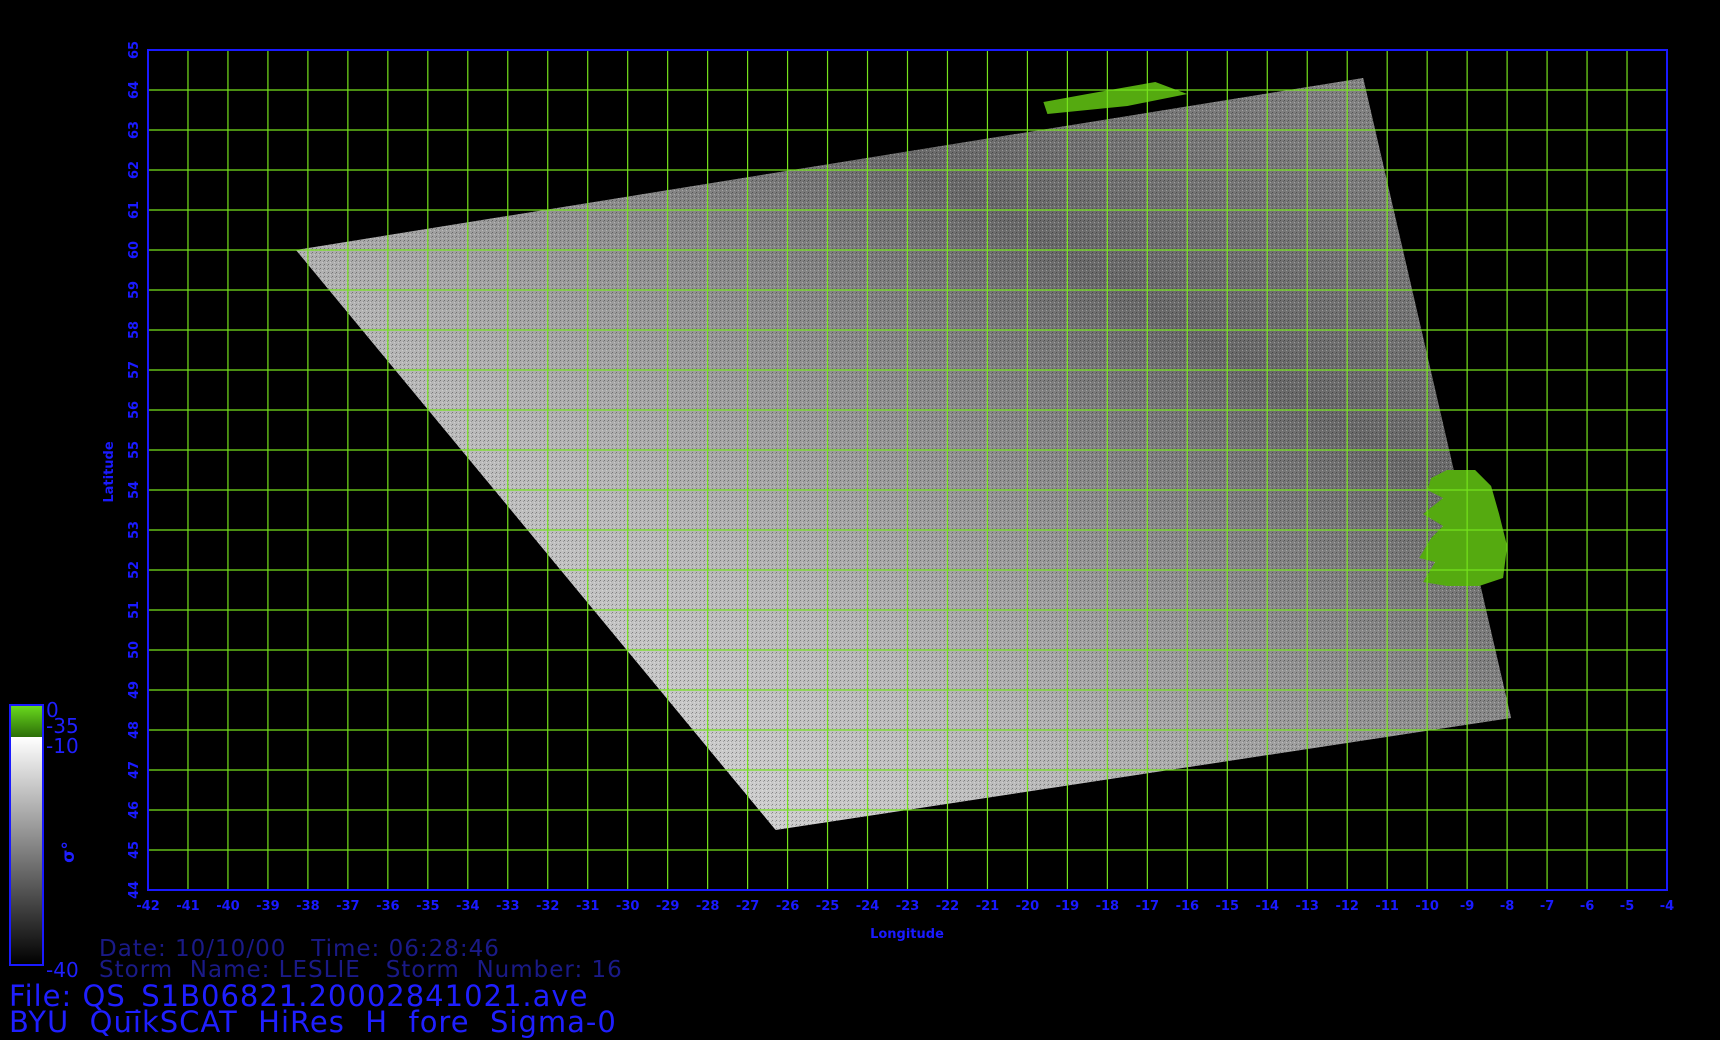 The height and width of the screenshot is (1040, 1720). Describe the element at coordinates (62, 746) in the screenshot. I see `colorbar-label-gray-max: -10` at that location.